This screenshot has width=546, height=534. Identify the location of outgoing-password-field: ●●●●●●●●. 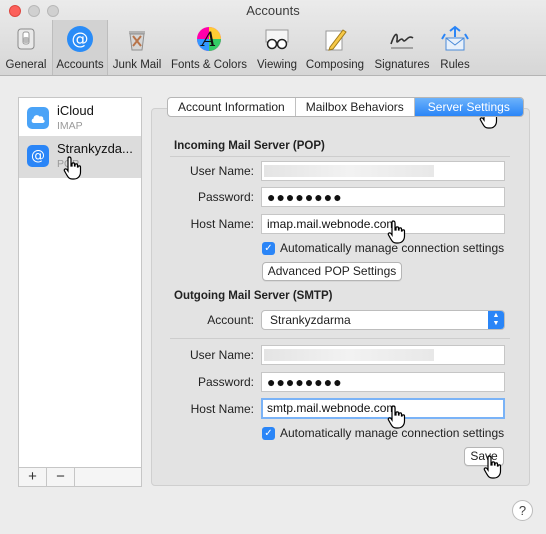
(383, 382).